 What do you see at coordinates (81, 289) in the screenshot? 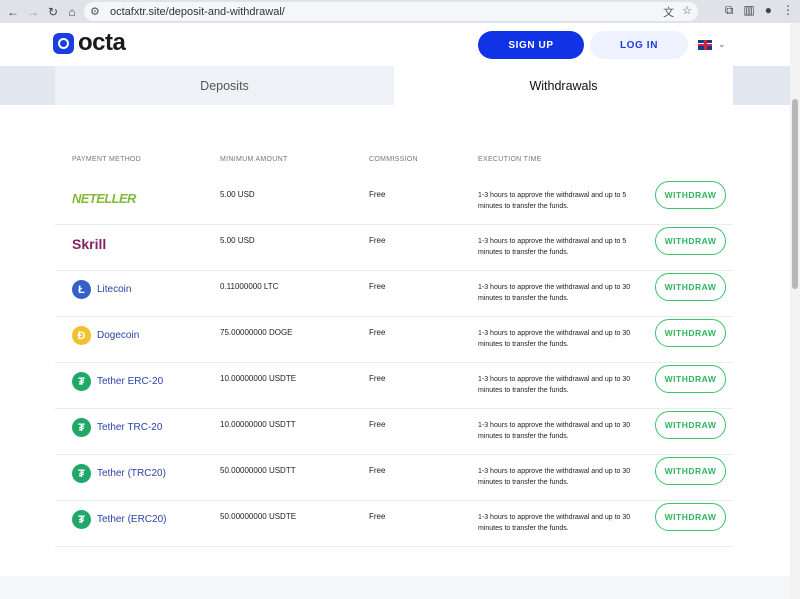
I see `litecoin-icon: Ł` at bounding box center [81, 289].